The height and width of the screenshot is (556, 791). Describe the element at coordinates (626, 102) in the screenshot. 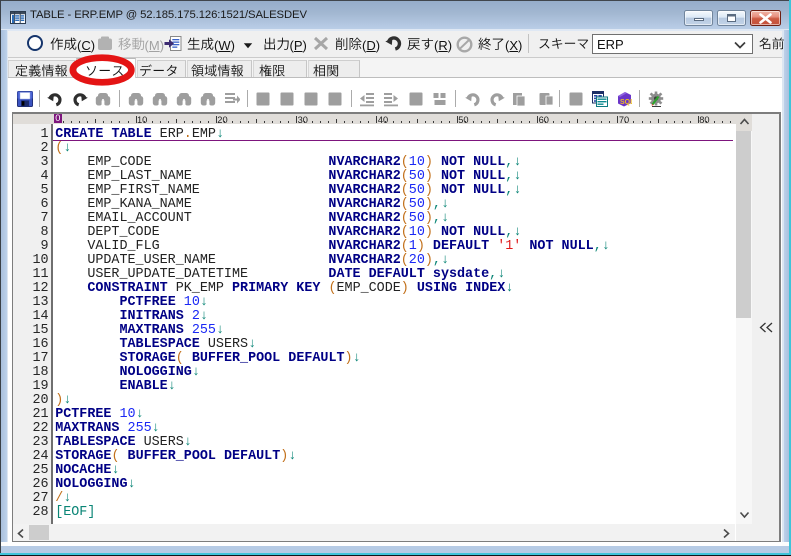

I see `svg-text: SQL` at that location.